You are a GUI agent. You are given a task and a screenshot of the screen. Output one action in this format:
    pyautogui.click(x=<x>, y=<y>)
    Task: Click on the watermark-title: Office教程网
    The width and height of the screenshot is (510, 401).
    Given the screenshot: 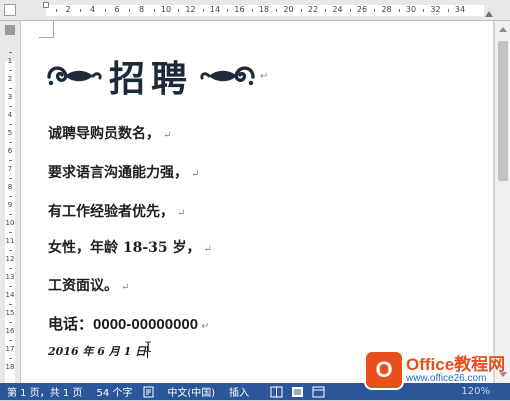 What is the action you would take?
    pyautogui.click(x=456, y=364)
    